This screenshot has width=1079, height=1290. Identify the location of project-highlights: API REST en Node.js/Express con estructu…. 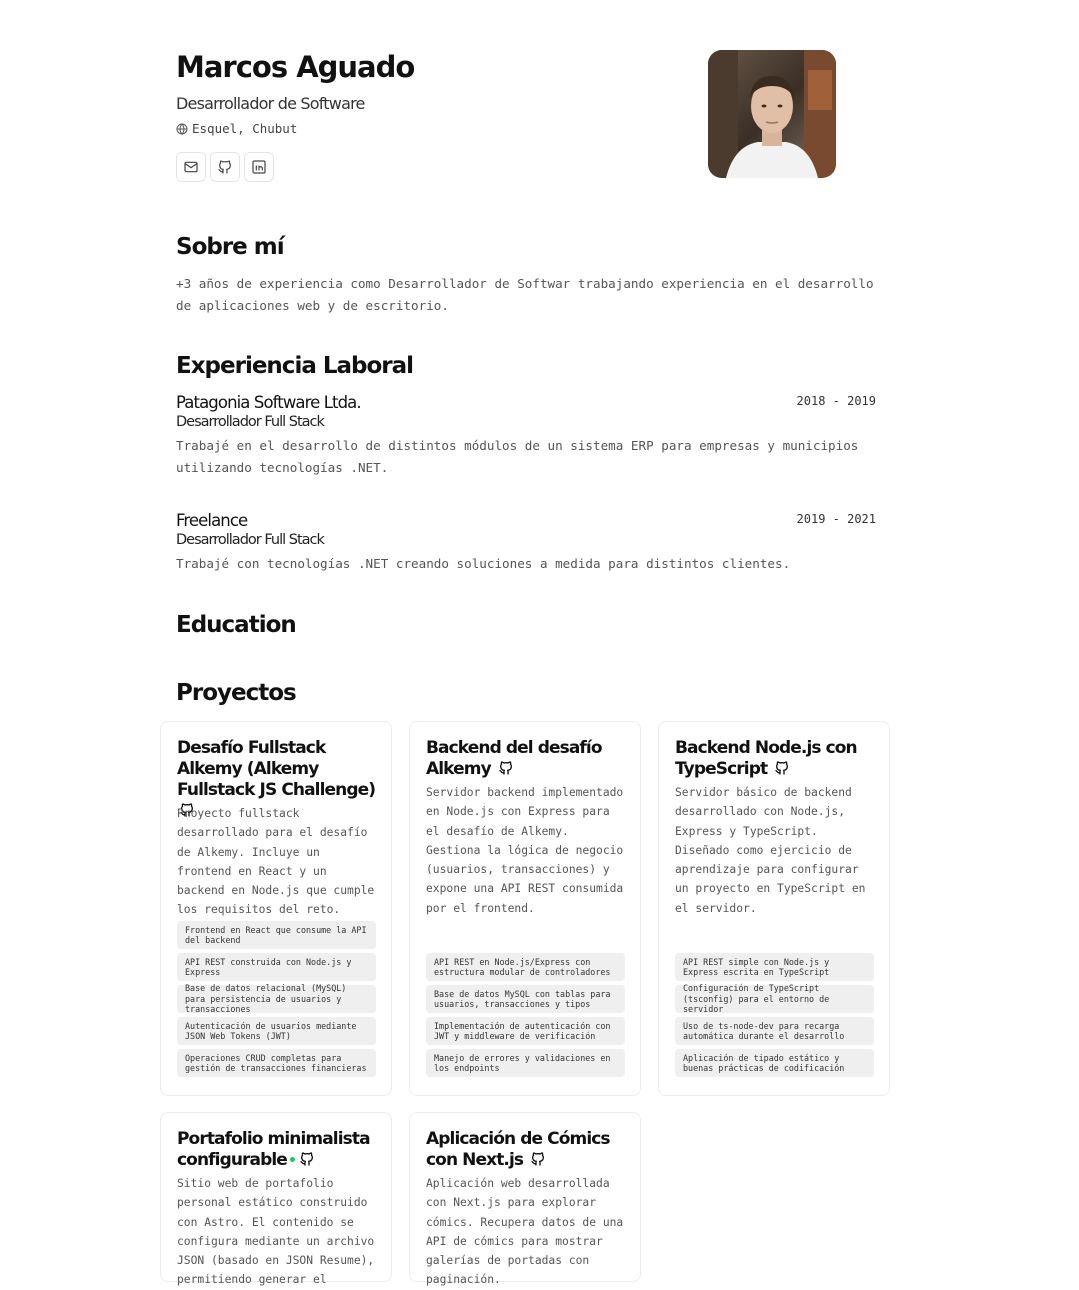
(525, 1015).